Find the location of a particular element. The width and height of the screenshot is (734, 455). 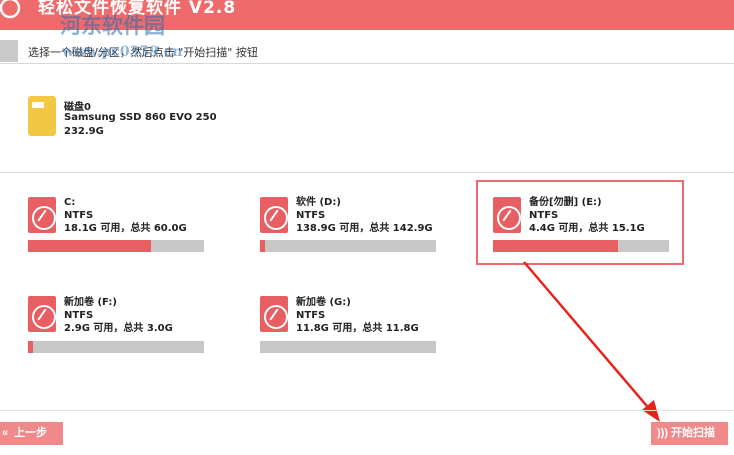

back-nav-icon is located at coordinates (9, 51).